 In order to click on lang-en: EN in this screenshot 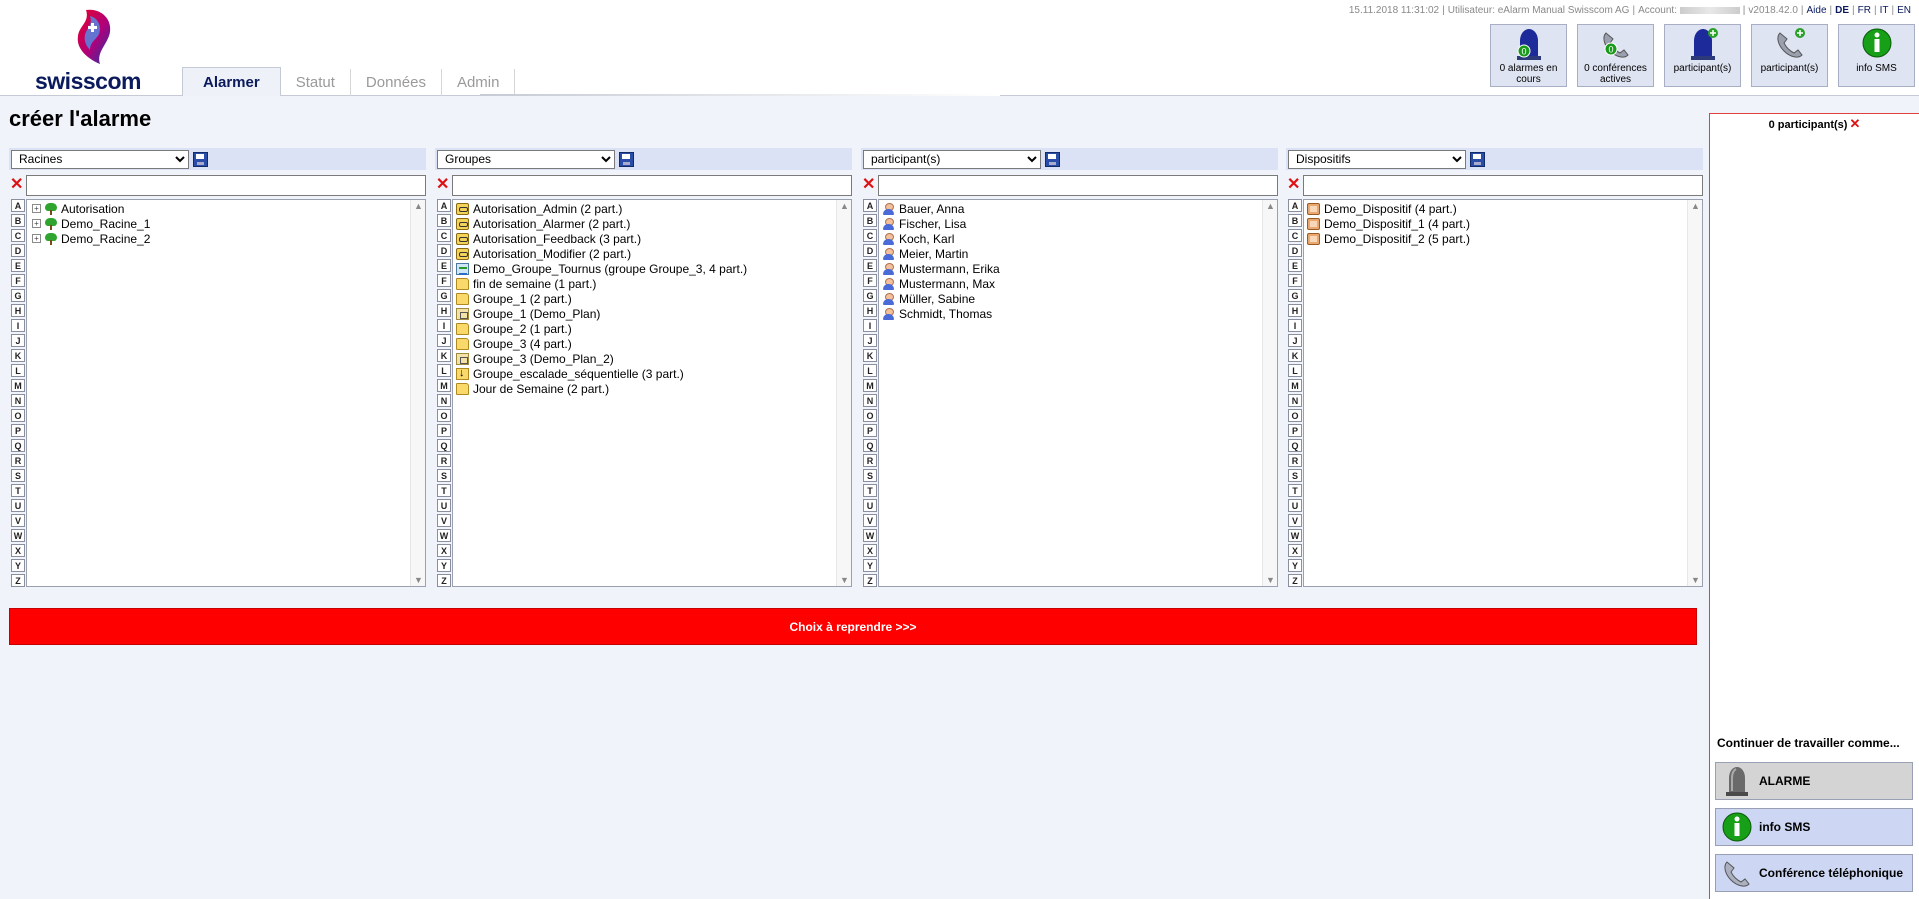, I will do `click(1904, 10)`.